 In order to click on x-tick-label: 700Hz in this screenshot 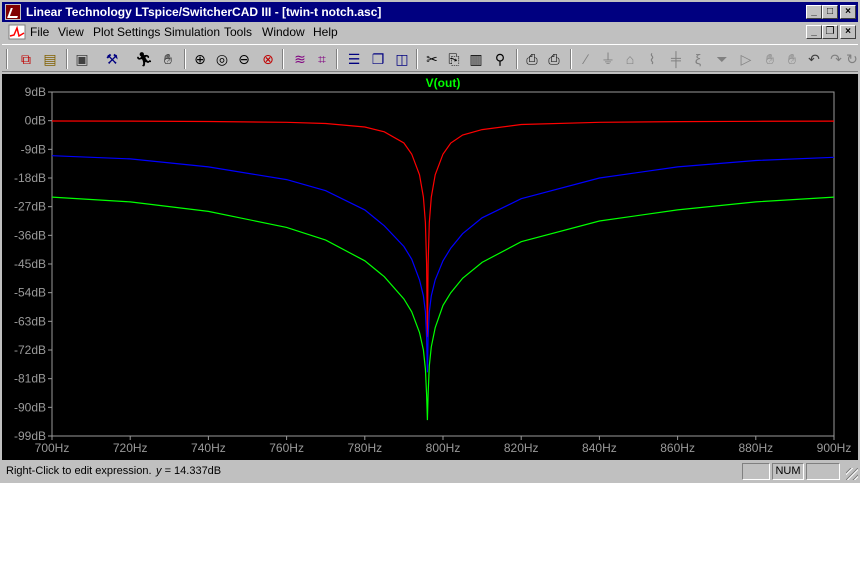, I will do `click(52, 448)`.